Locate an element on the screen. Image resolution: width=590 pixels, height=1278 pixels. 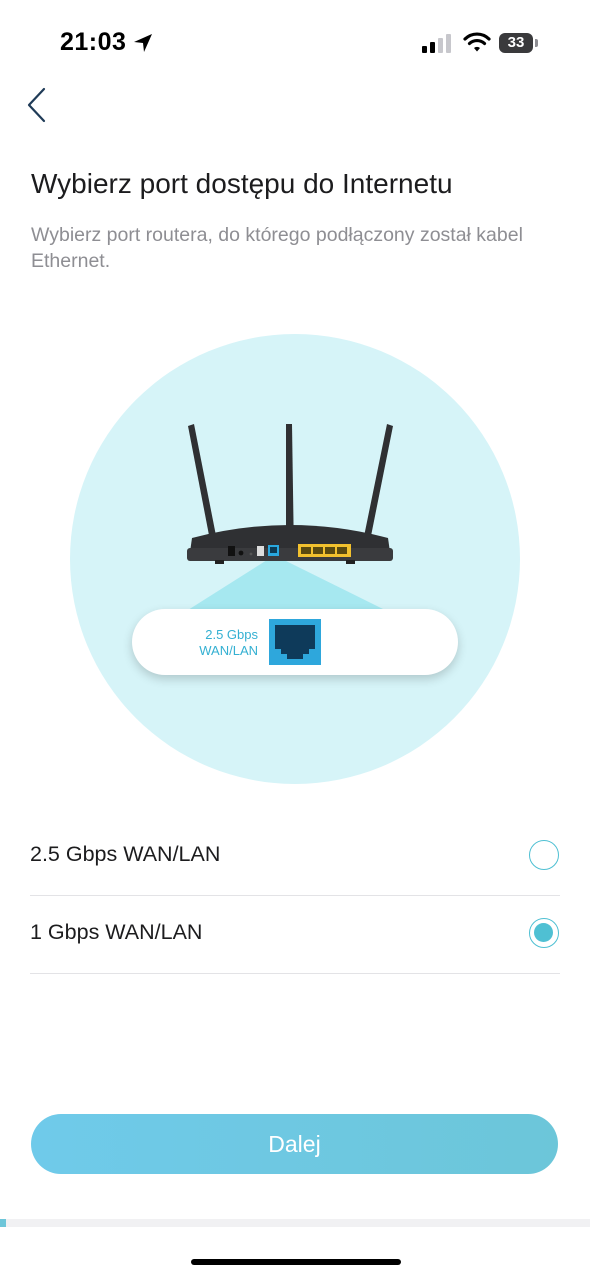
port-type: WAN/LAN is located at coordinates (228, 650).